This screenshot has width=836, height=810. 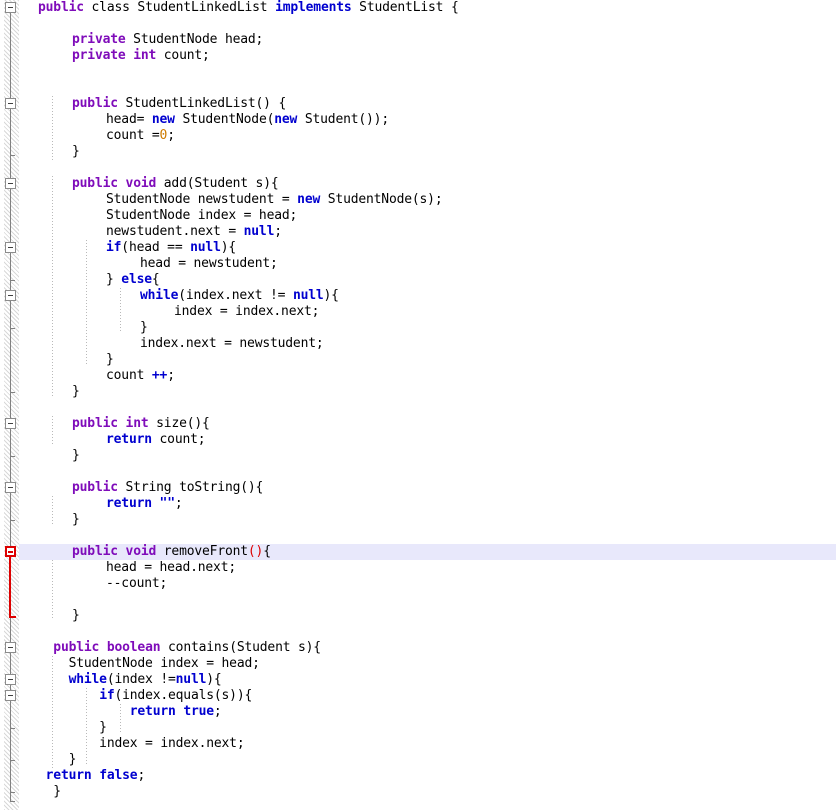 I want to click on code-line: public String toString(){, so click(x=167, y=488).